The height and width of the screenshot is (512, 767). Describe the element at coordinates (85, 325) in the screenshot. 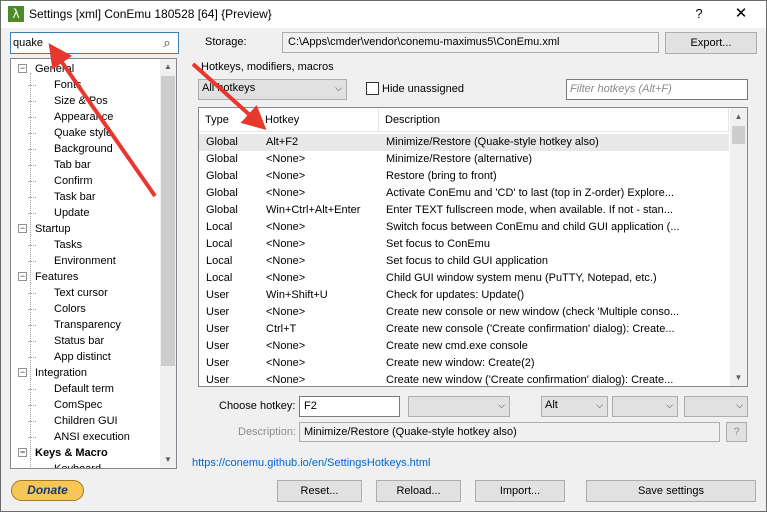

I see `tree-item: Transparency` at that location.